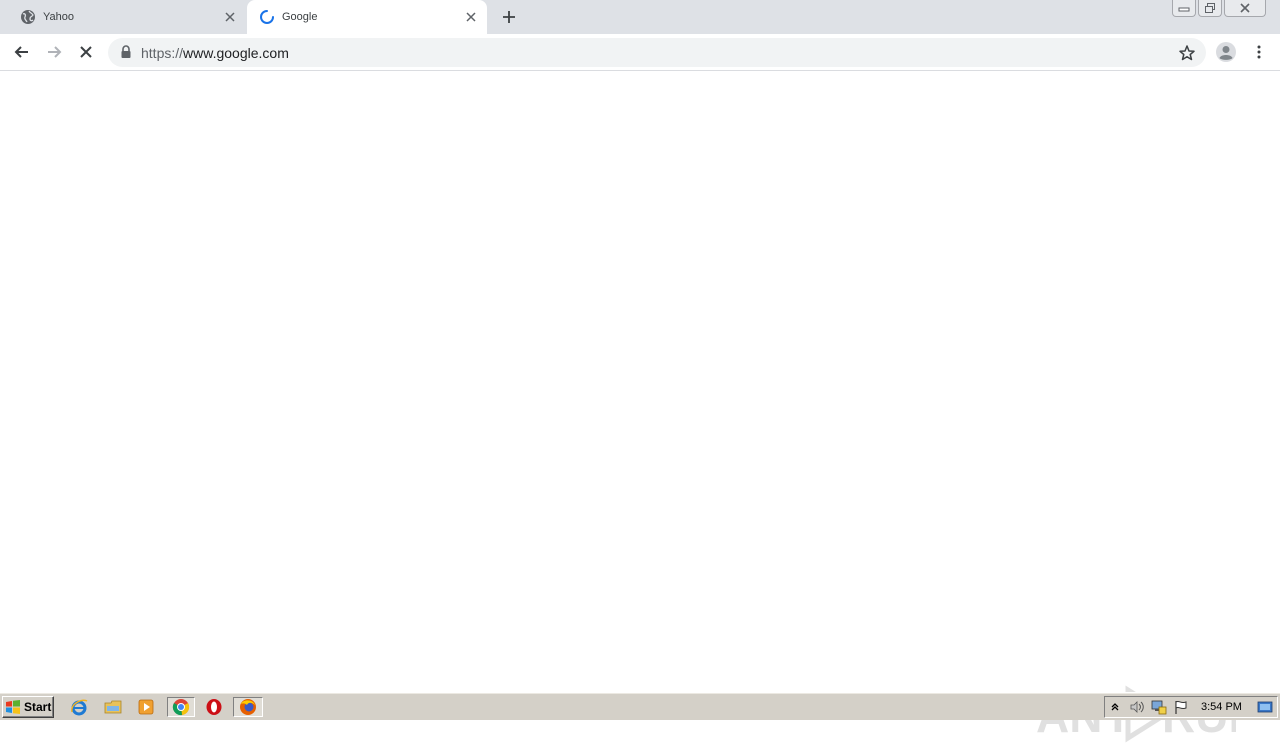 This screenshot has height=746, width=1280. I want to click on internet-explorer-icon, so click(79, 707).